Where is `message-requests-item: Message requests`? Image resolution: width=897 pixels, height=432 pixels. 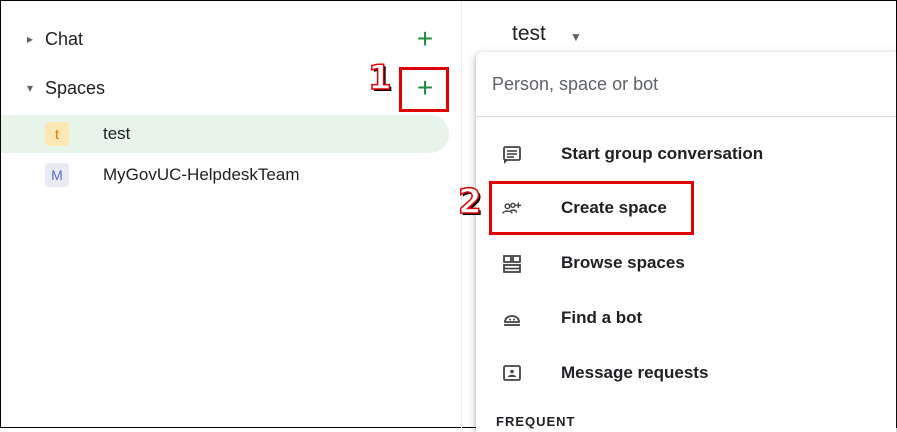 message-requests-item: Message requests is located at coordinates (686, 374).